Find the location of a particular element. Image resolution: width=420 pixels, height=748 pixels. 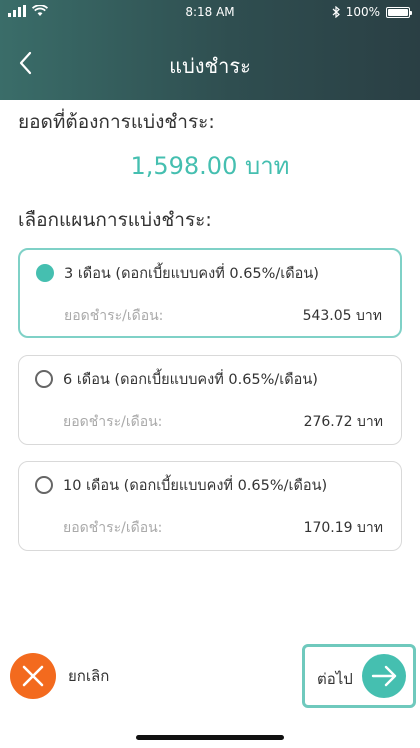

next-label: ต่อไป is located at coordinates (335, 679).